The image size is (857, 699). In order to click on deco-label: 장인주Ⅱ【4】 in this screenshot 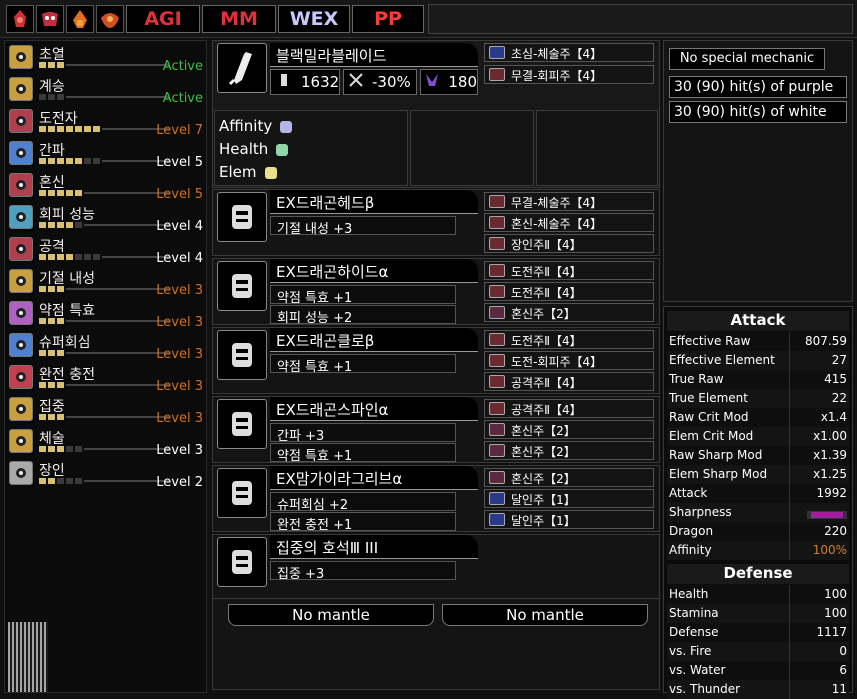, I will do `click(546, 245)`.